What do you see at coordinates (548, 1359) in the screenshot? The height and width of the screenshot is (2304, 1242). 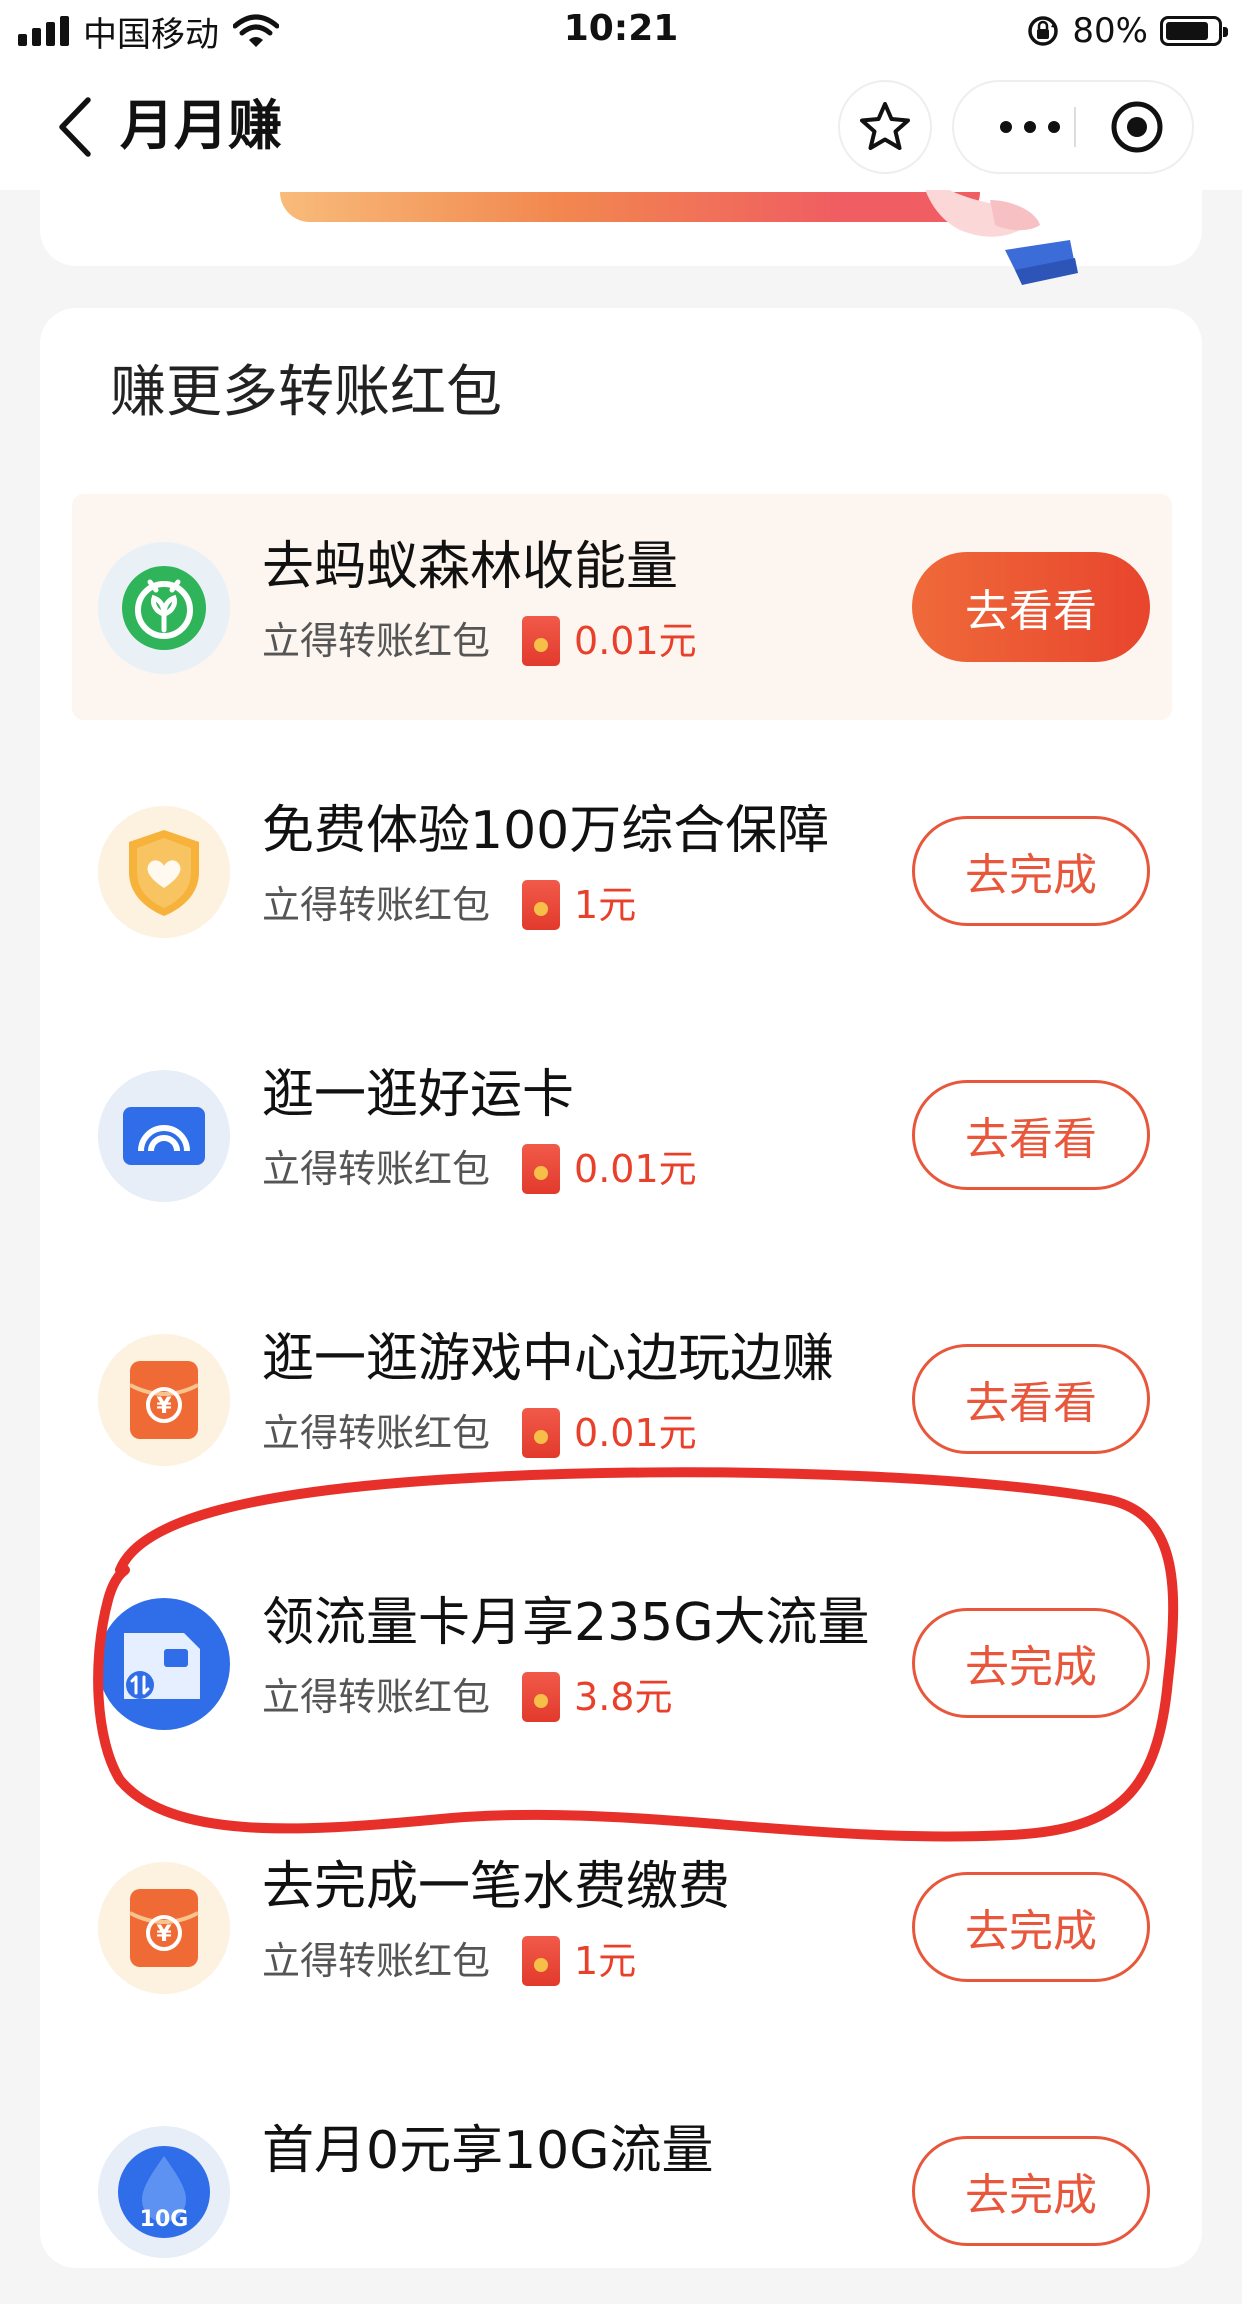 I see `task-title: 逛一逛游戏中心边玩边赚` at bounding box center [548, 1359].